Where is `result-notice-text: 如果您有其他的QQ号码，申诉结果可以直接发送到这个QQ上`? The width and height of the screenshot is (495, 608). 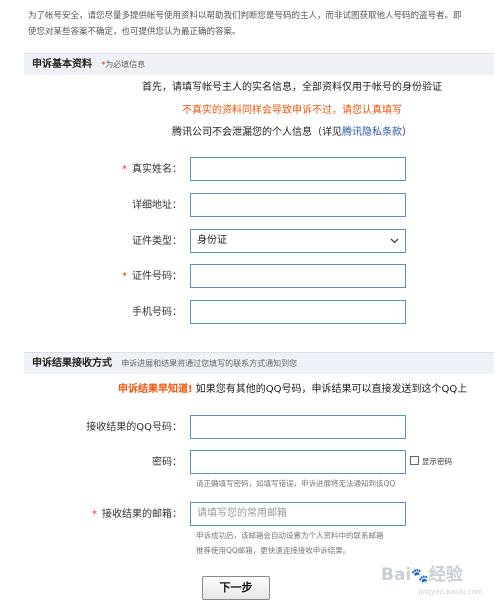
result-notice-text: 如果您有其他的QQ号码，申诉结果可以直接发送到这个QQ上 is located at coordinates (331, 389).